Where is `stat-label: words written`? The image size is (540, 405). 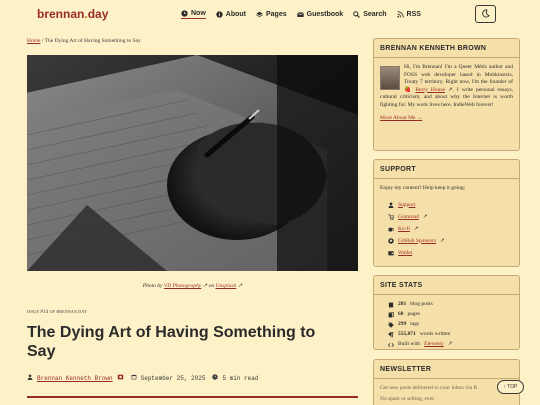
stat-label: words written is located at coordinates (435, 334).